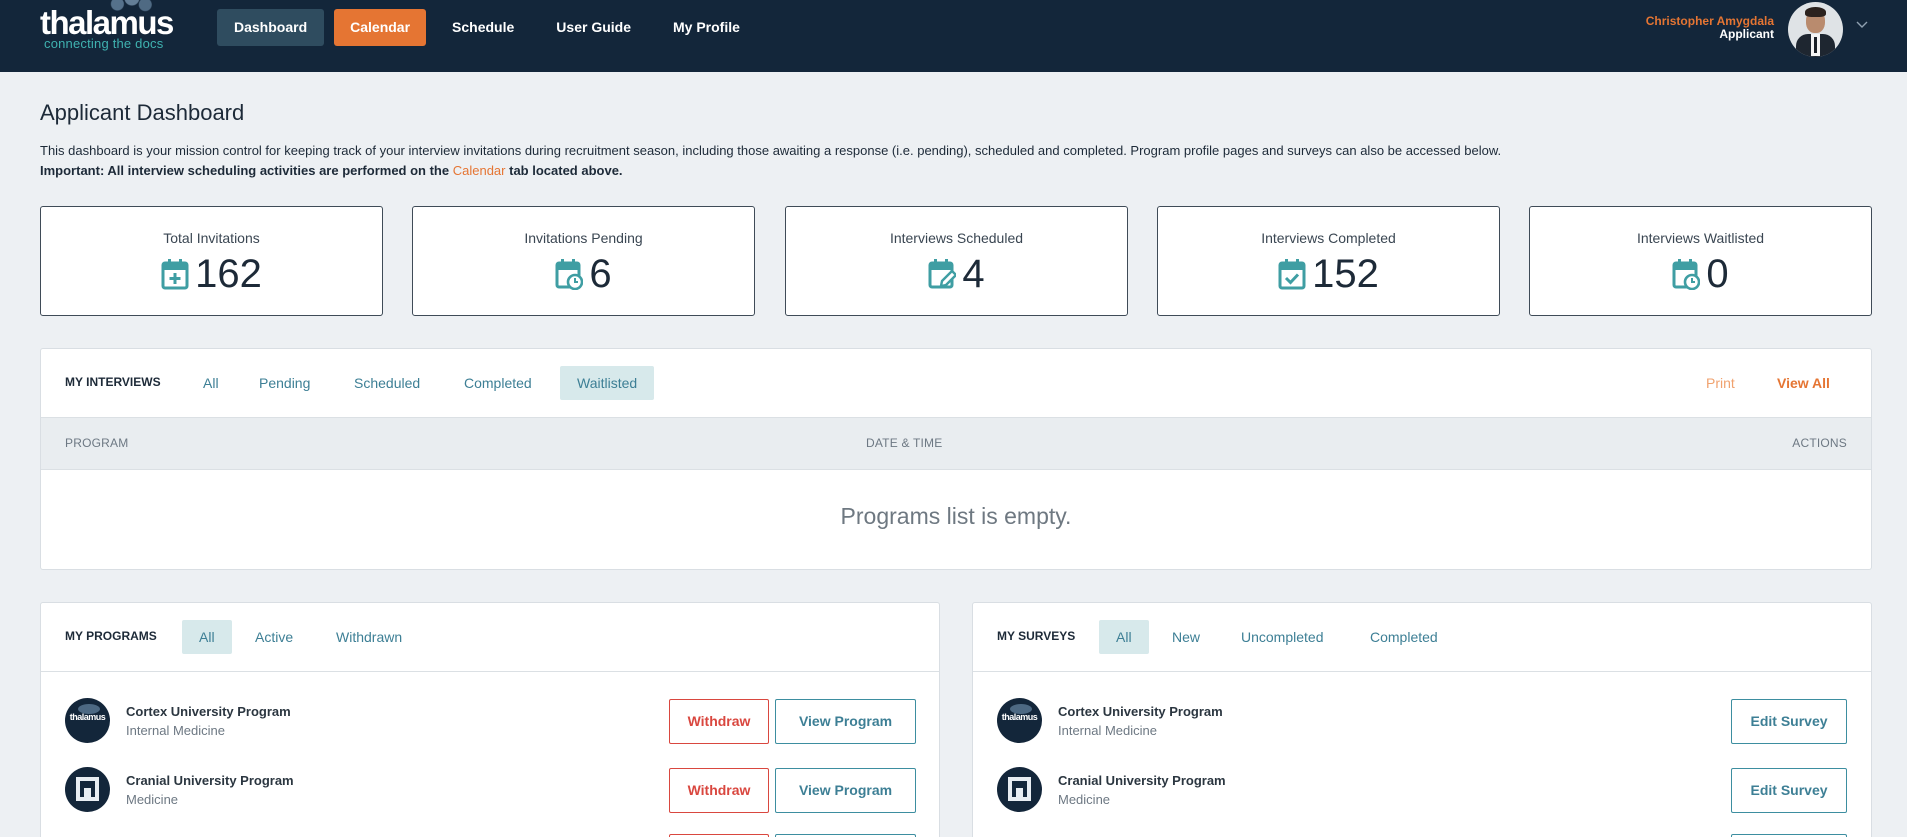 The image size is (1907, 837). What do you see at coordinates (479, 170) in the screenshot?
I see `calendar-link: Calendar` at bounding box center [479, 170].